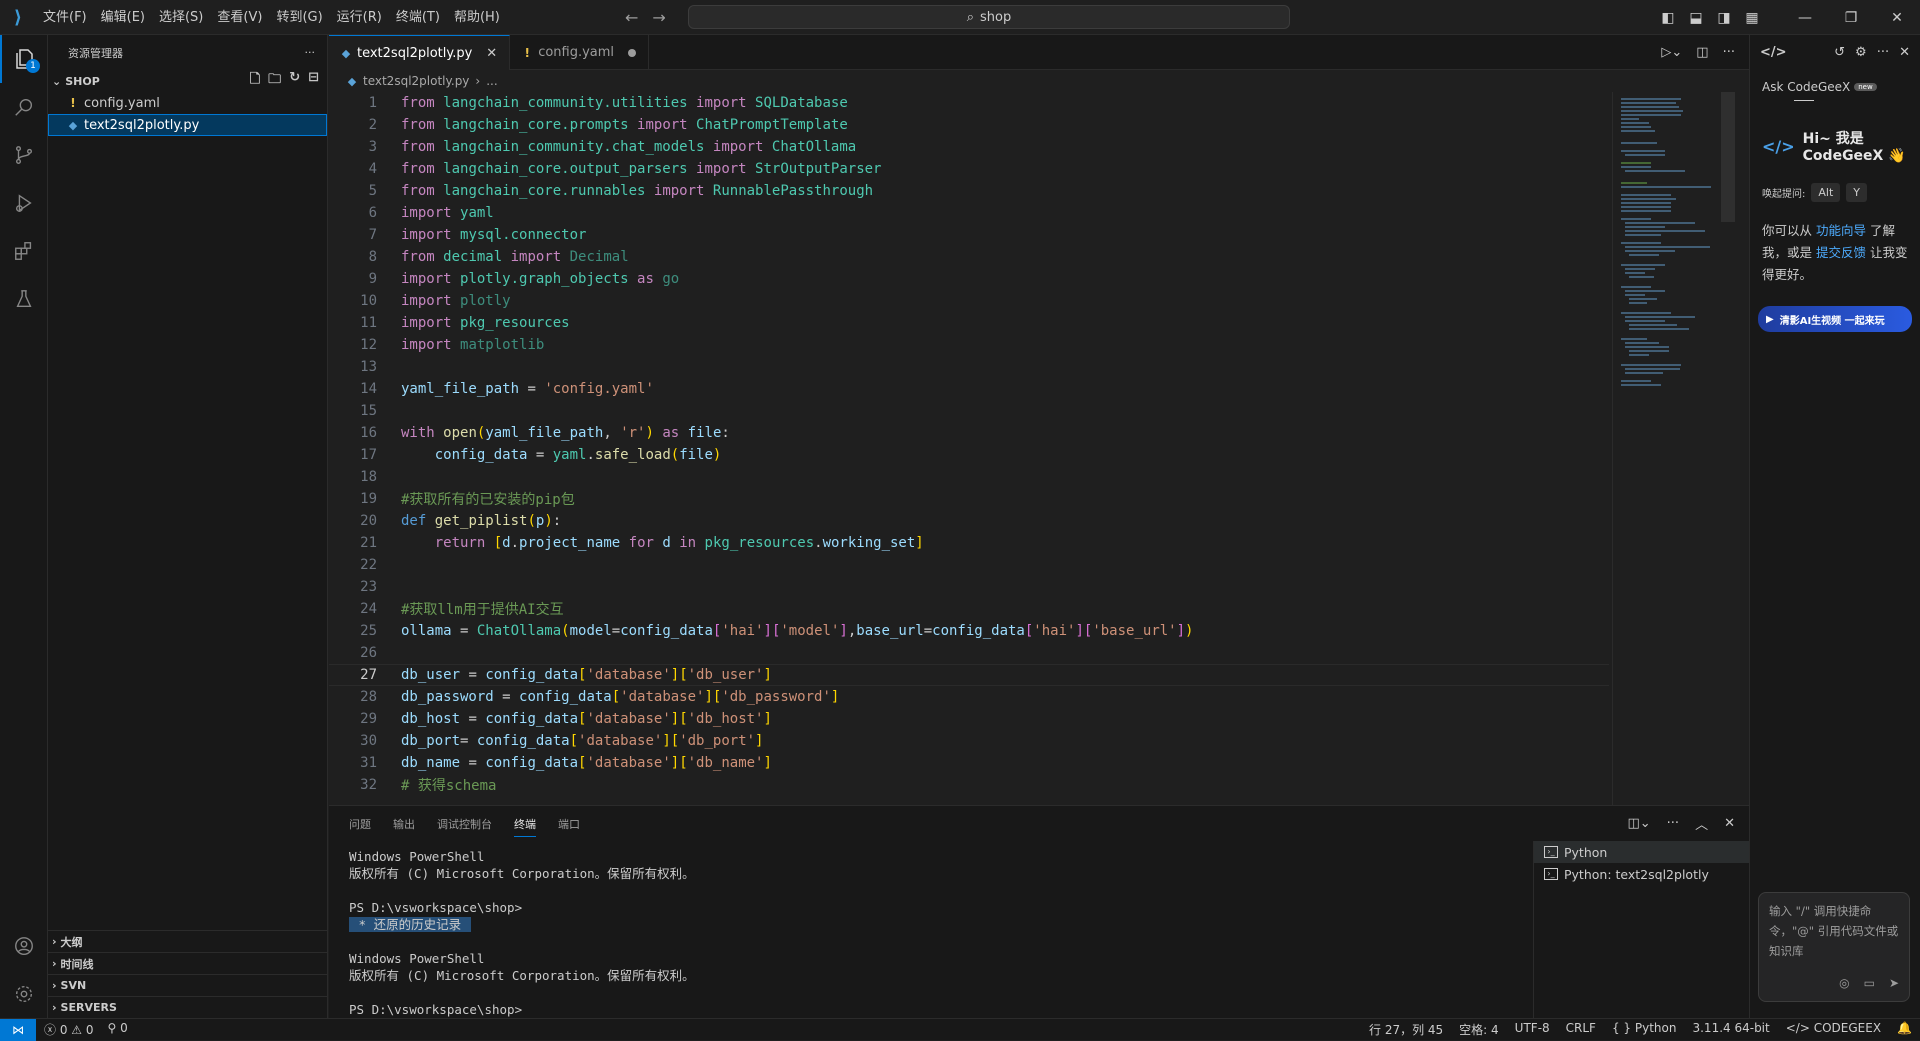 The height and width of the screenshot is (1041, 1920). I want to click on menu-selection: 选择(S), so click(181, 17).